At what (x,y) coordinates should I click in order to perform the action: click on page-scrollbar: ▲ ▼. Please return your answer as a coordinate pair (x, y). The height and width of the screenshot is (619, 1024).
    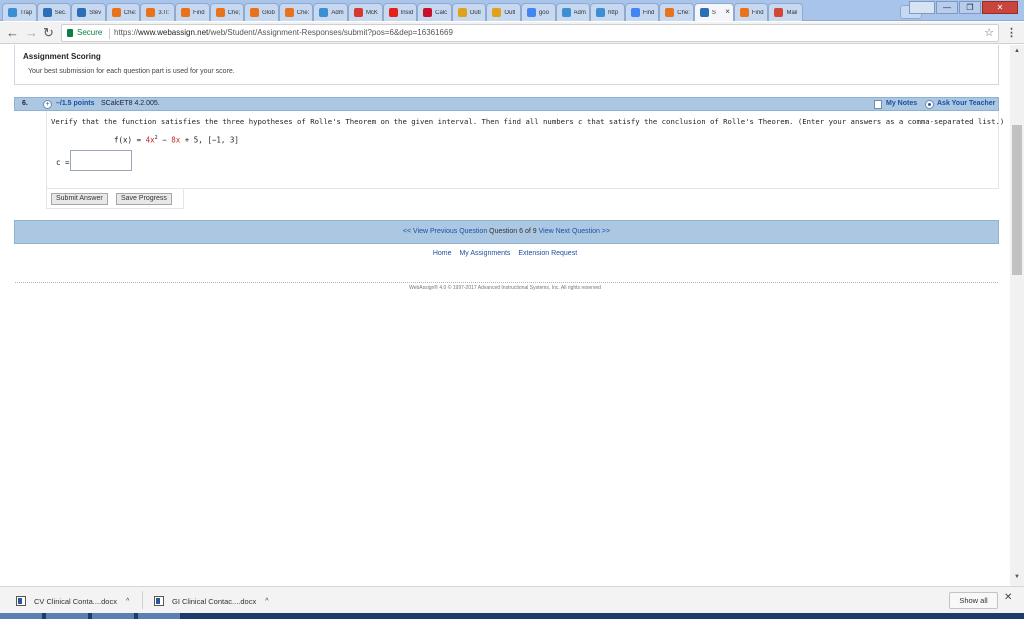
    Looking at the image, I should click on (1017, 315).